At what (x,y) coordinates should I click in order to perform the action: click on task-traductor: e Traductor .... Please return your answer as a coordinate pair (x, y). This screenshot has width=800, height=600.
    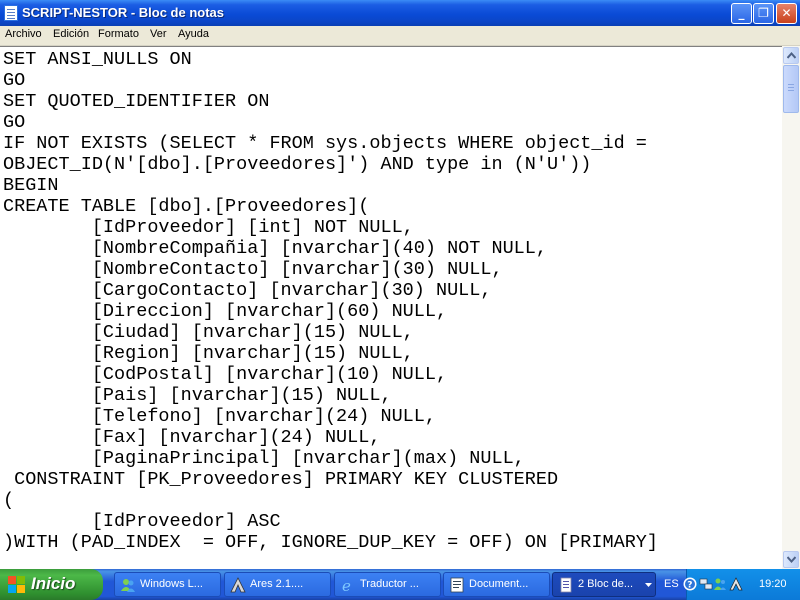
    Looking at the image, I should click on (387, 584).